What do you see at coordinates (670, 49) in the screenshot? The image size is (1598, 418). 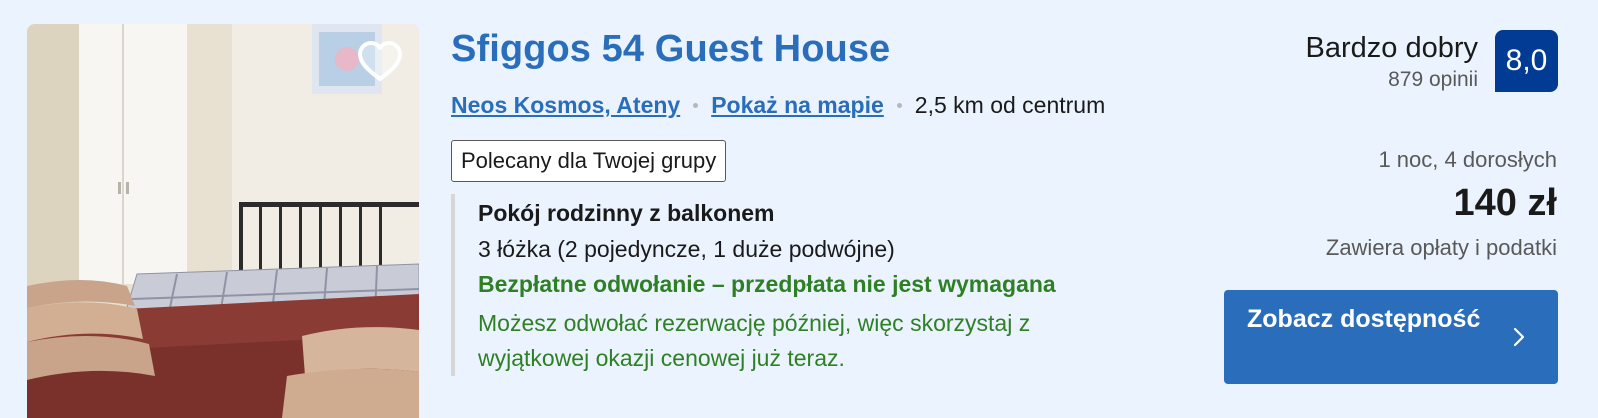 I see `property-title: Sfiggos 54 Guest House` at bounding box center [670, 49].